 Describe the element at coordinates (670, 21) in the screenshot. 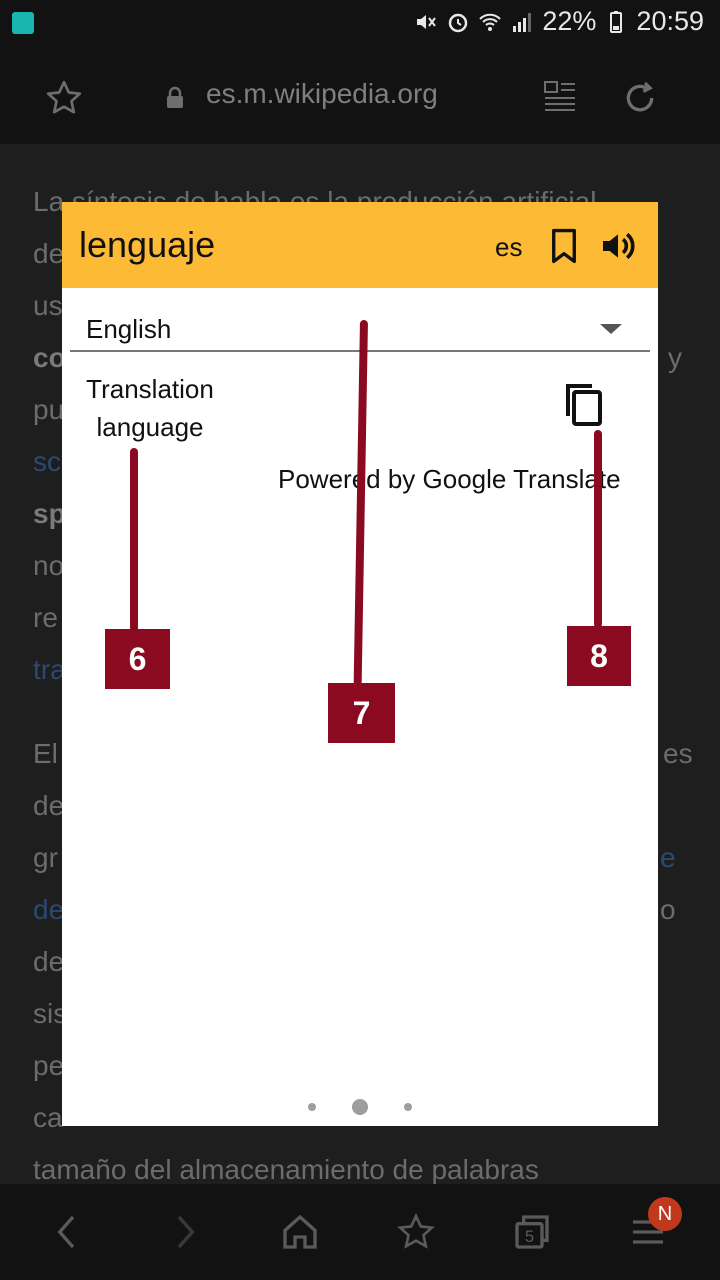

I see `clock: 20:59` at that location.